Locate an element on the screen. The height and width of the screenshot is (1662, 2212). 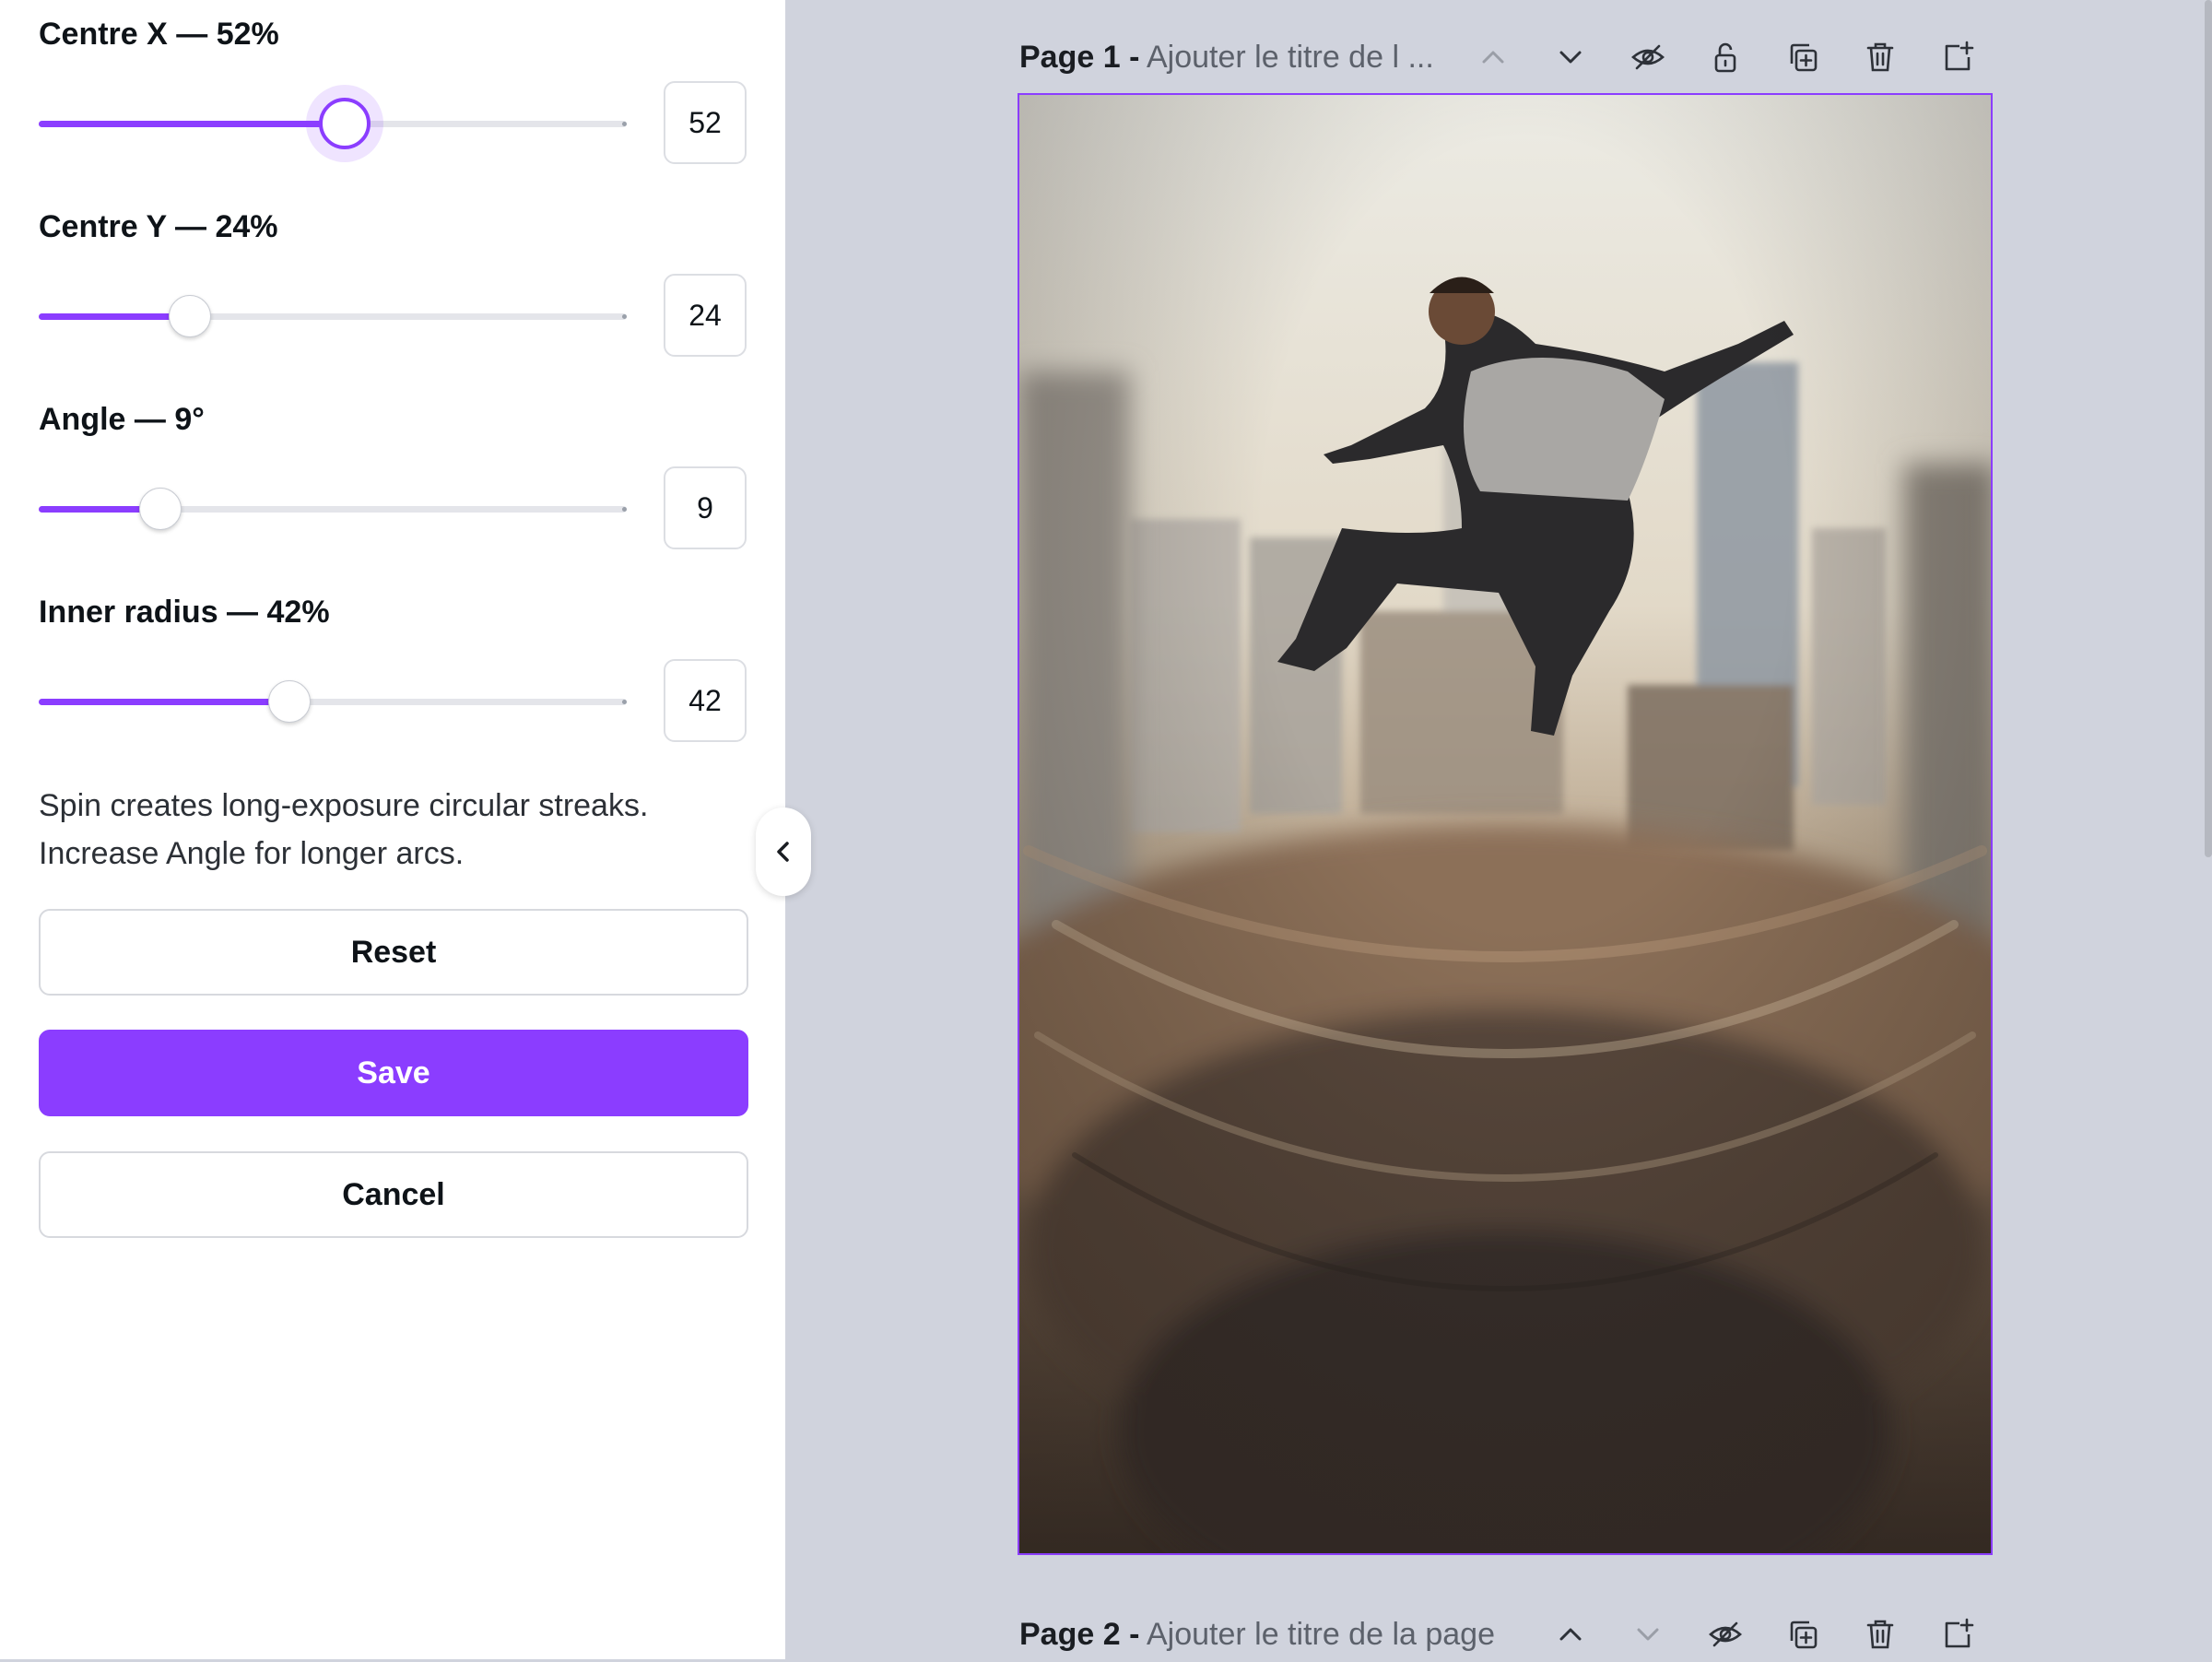
inner-radius-slider is located at coordinates (333, 701).